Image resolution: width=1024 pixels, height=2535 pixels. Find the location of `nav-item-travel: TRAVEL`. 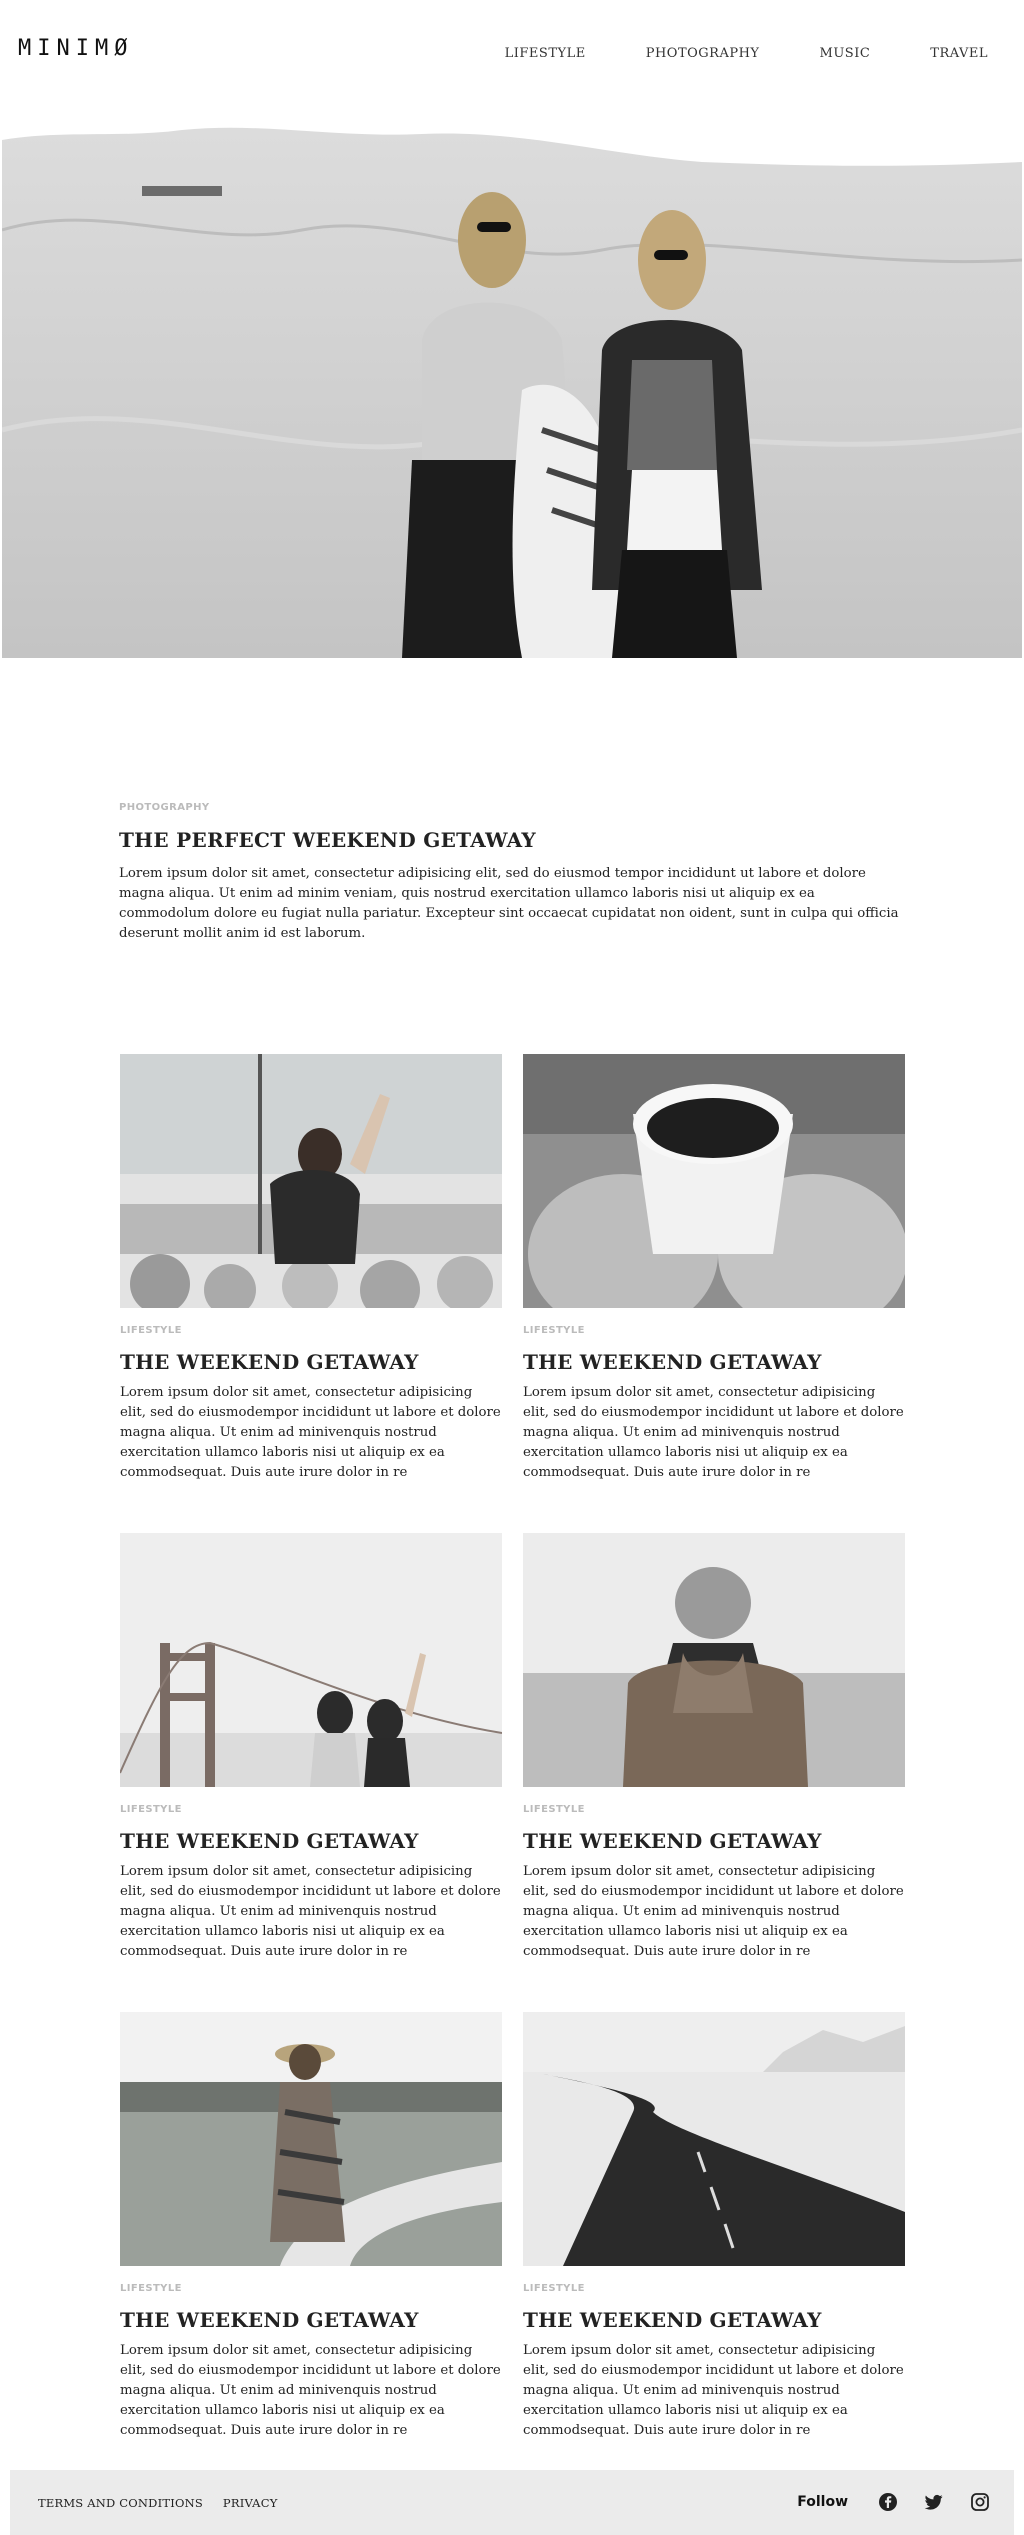

nav-item-travel: TRAVEL is located at coordinates (959, 53).